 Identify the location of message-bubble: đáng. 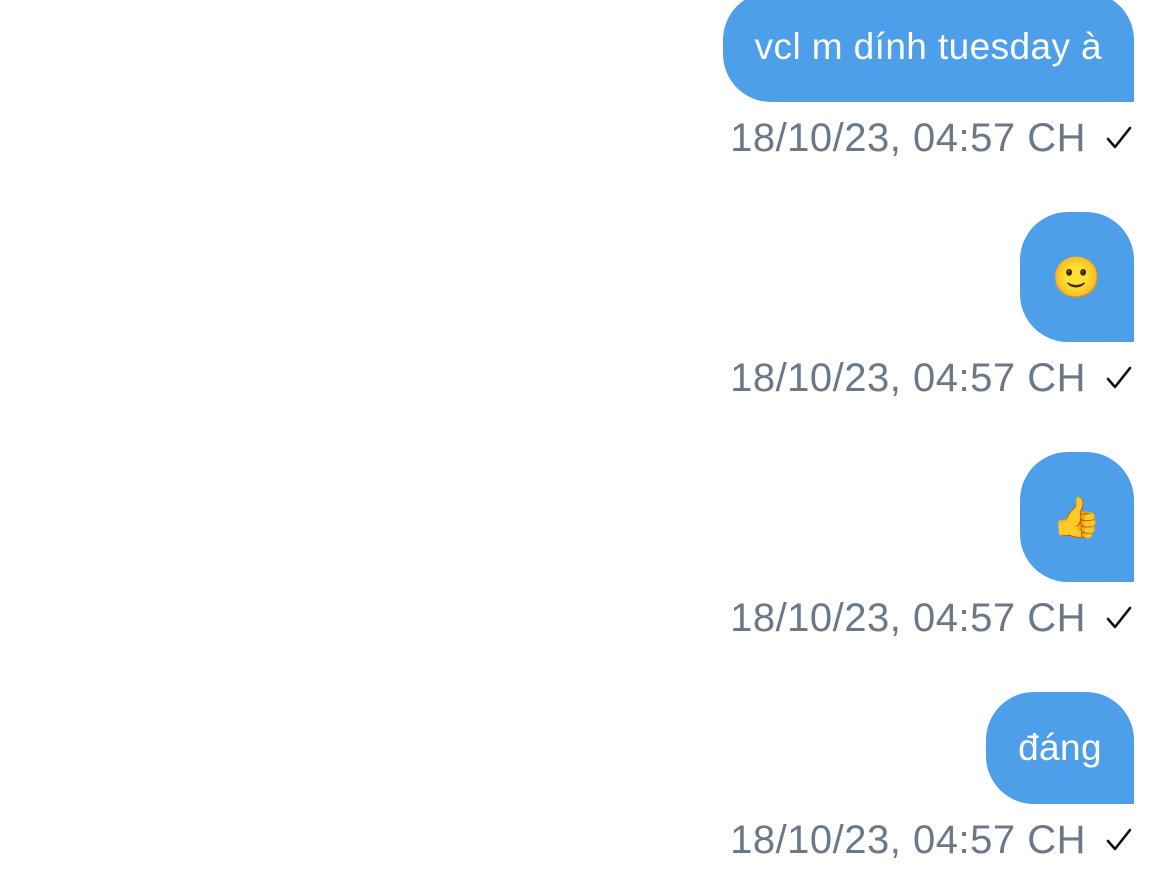
(1060, 748).